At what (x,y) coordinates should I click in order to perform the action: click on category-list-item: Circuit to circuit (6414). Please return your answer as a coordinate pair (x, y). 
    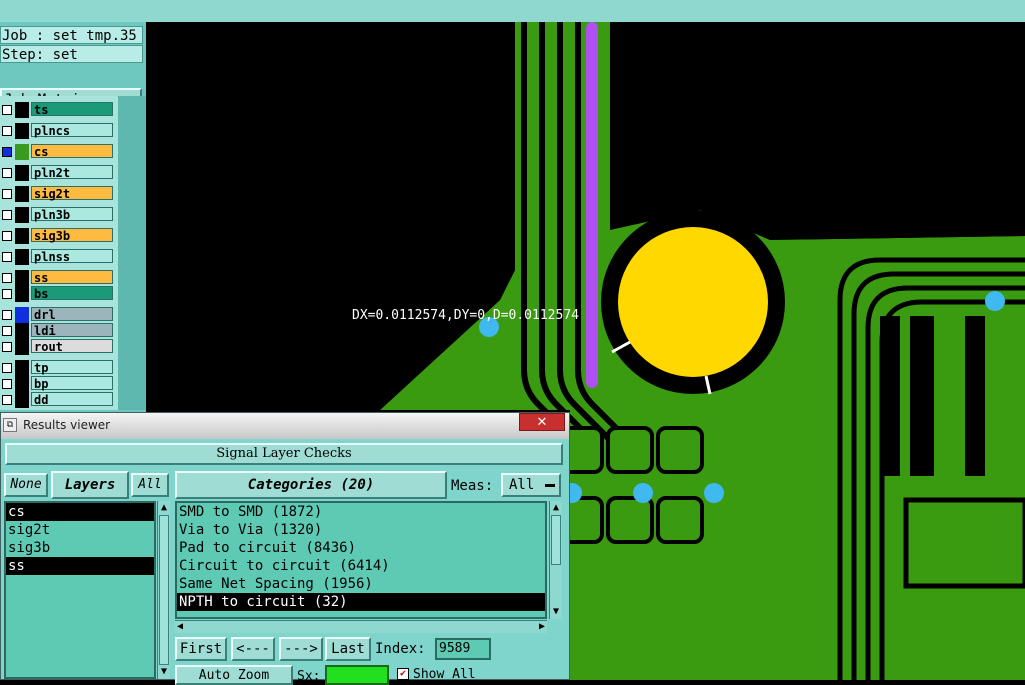
    Looking at the image, I should click on (361, 566).